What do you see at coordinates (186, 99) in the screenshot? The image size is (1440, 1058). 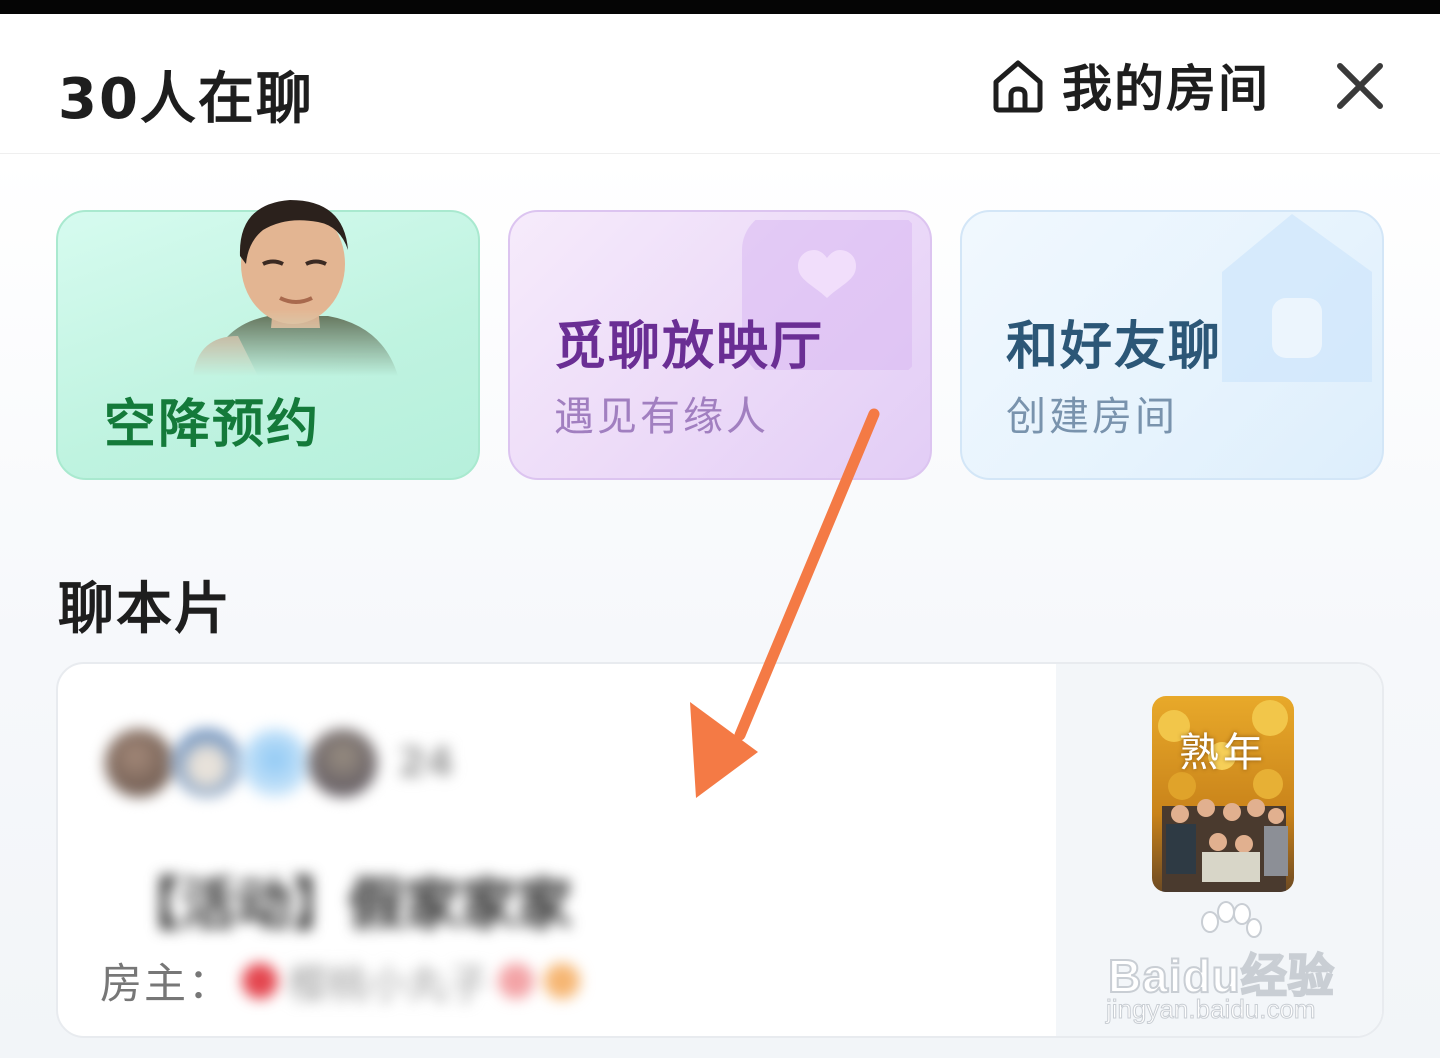 I see `page-title: 30人在聊` at bounding box center [186, 99].